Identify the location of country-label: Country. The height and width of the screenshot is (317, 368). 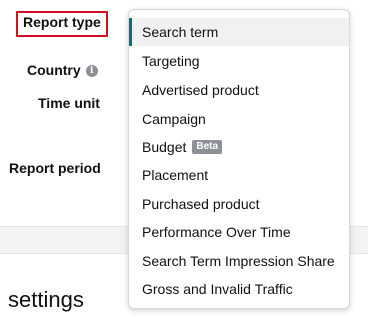
(54, 70).